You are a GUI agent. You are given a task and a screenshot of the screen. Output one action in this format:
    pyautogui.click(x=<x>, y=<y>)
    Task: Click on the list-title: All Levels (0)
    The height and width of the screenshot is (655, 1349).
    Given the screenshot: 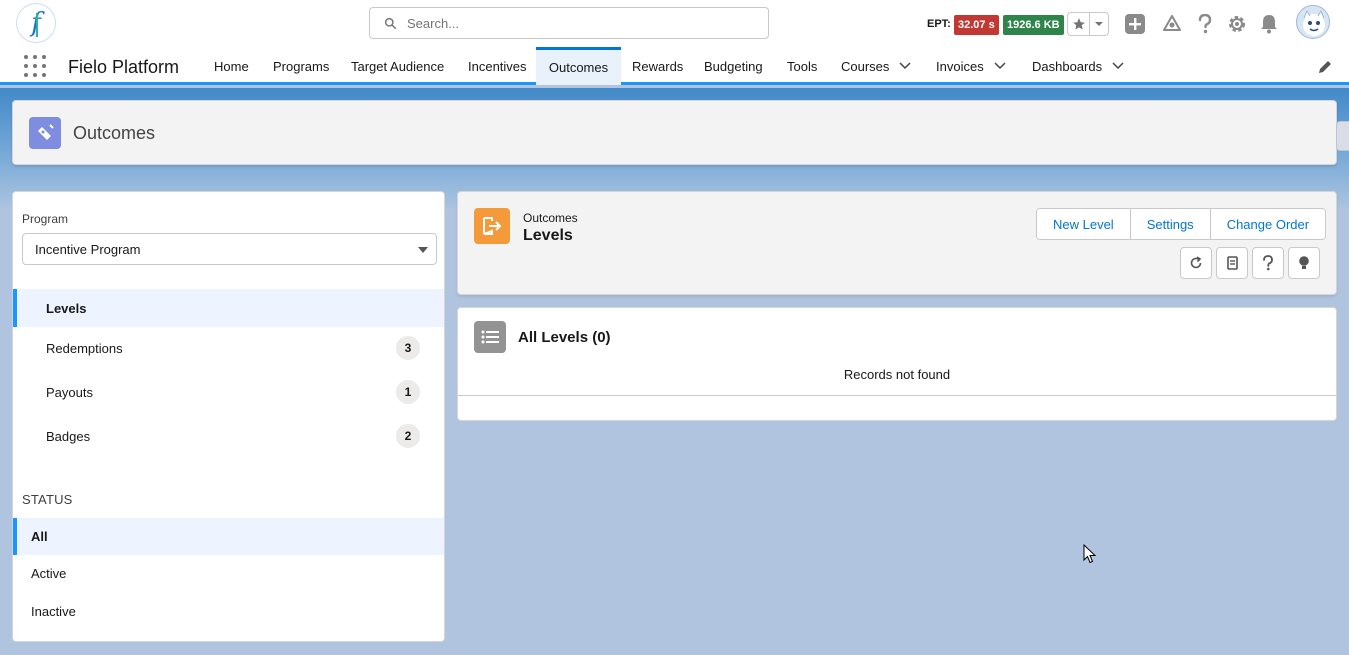 What is the action you would take?
    pyautogui.click(x=564, y=337)
    